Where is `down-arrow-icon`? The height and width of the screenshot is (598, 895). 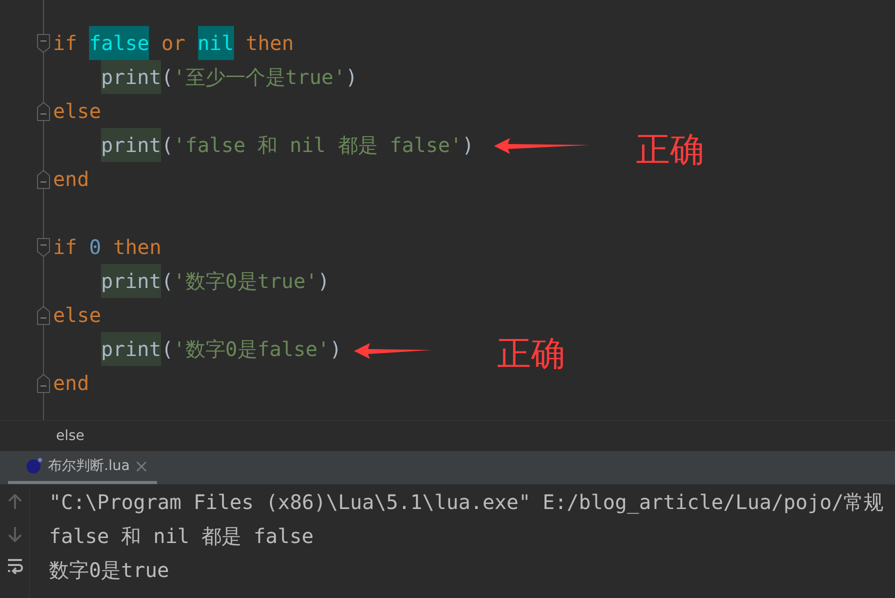 down-arrow-icon is located at coordinates (15, 534).